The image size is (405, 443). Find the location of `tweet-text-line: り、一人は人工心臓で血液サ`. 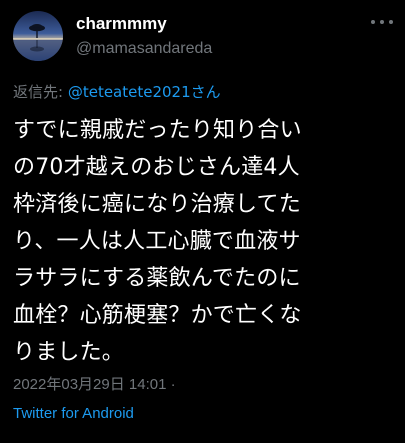

tweet-text-line: り、一人は人工心臓で血液サ is located at coordinates (157, 241).